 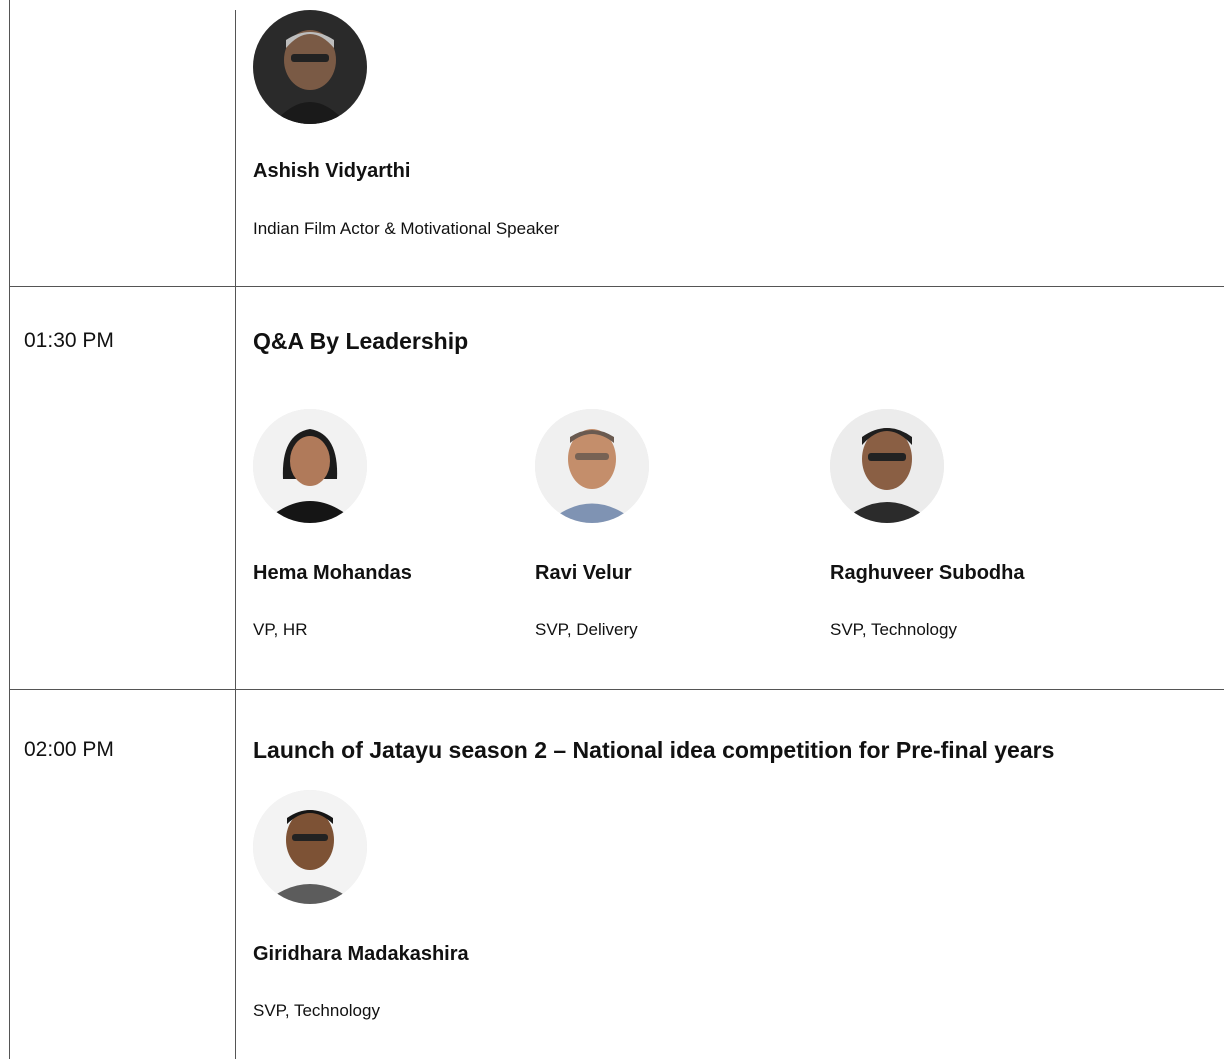 What do you see at coordinates (960, 529) in the screenshot?
I see `speaker-card: Raghuveer Subodha SVP, Technology` at bounding box center [960, 529].